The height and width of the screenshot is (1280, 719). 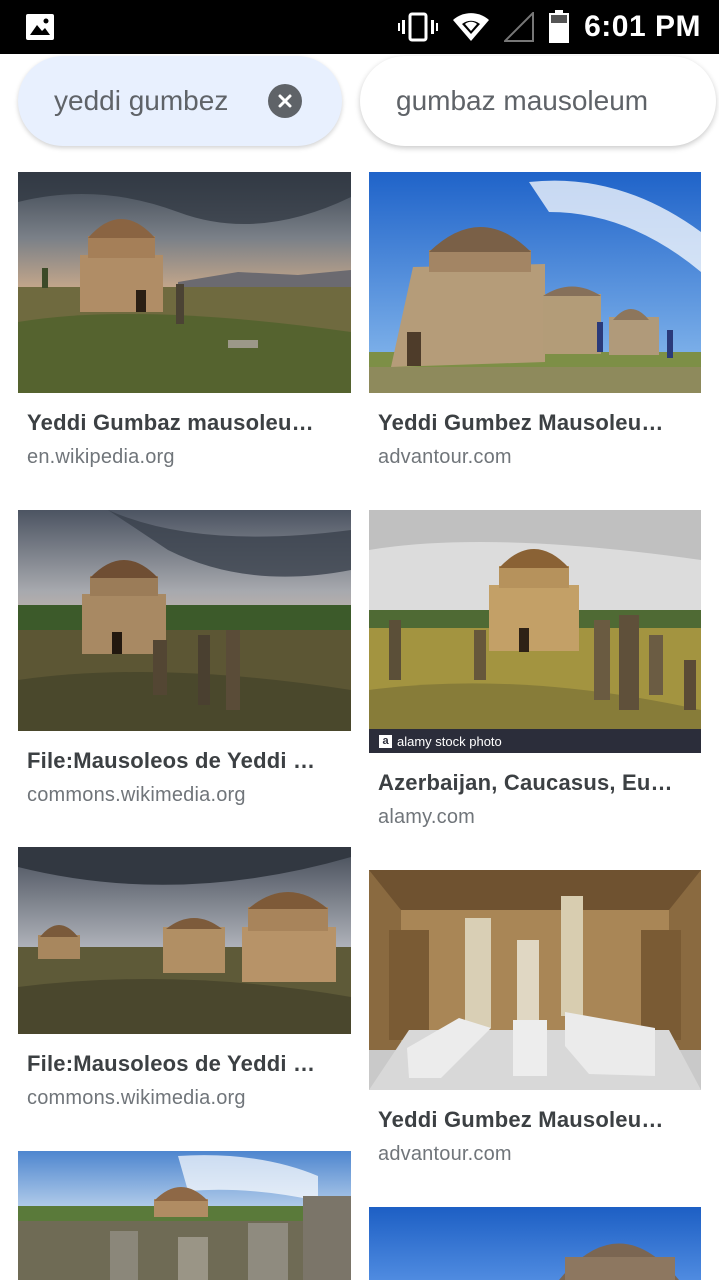 I want to click on close-icon, so click(x=285, y=101).